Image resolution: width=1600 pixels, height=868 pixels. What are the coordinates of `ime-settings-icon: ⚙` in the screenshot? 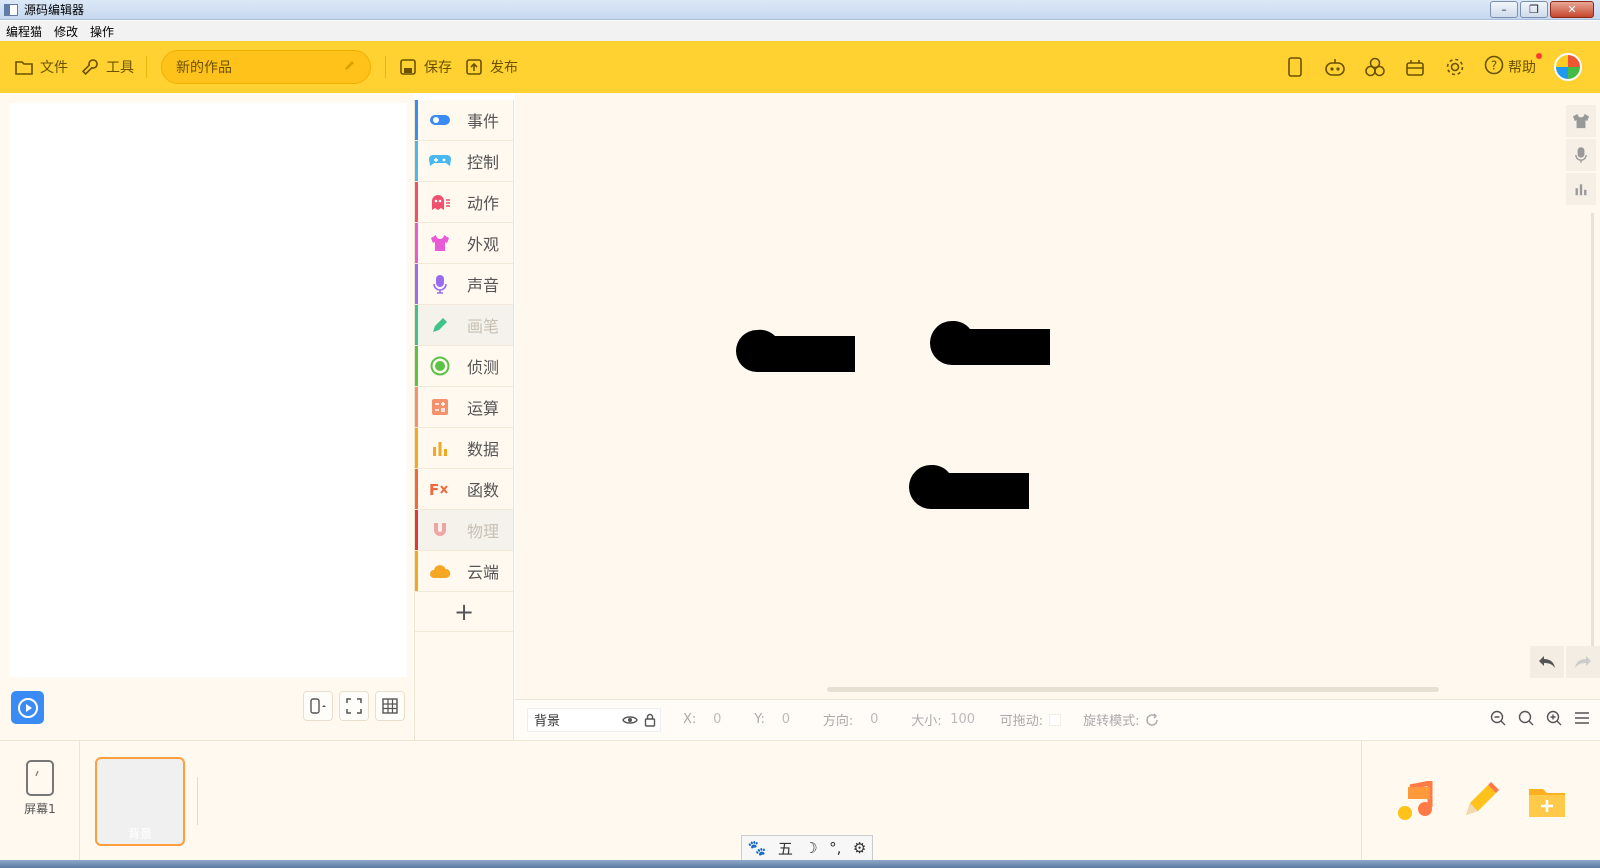 It's located at (859, 848).